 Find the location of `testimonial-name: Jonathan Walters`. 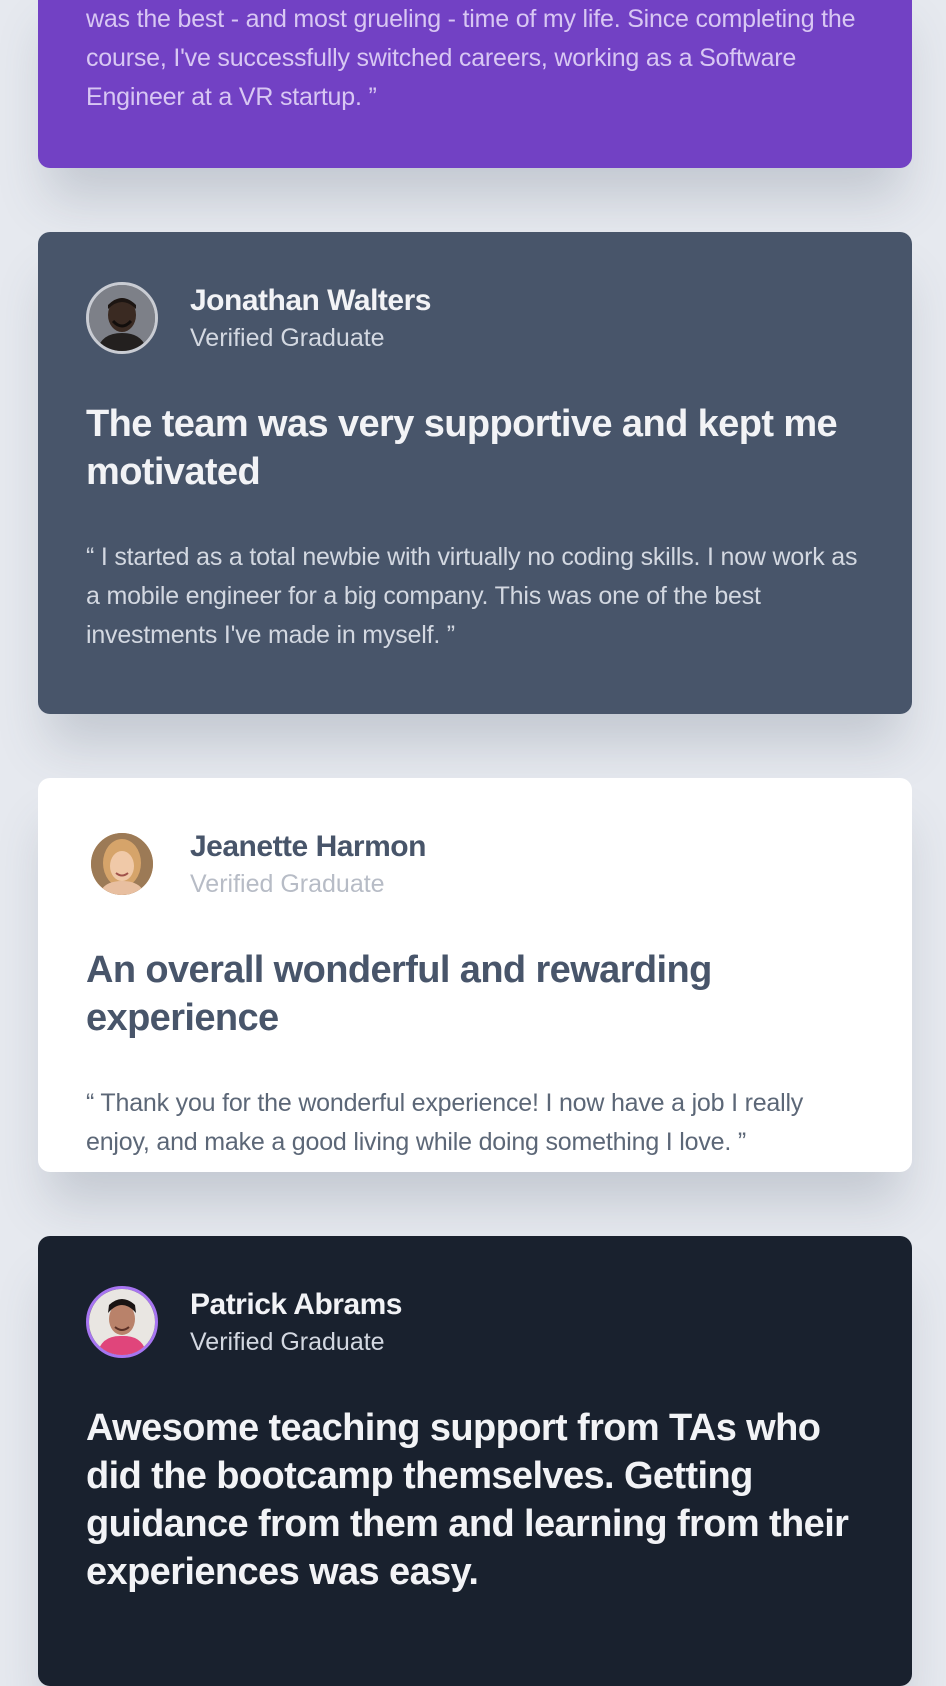

testimonial-name: Jonathan Walters is located at coordinates (310, 300).